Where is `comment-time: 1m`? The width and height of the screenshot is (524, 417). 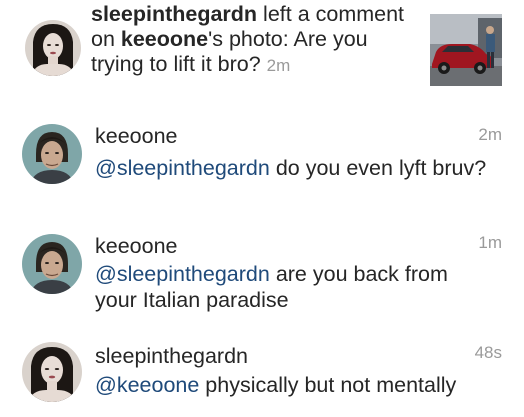
comment-time: 1m is located at coordinates (490, 242).